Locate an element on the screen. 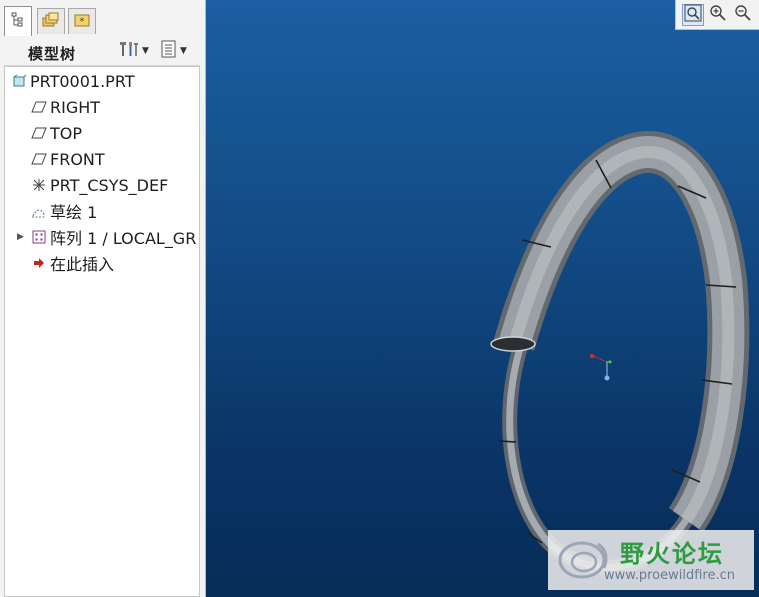 Image resolution: width=759 pixels, height=597 pixels. tree-item-label: TOP is located at coordinates (66, 133).